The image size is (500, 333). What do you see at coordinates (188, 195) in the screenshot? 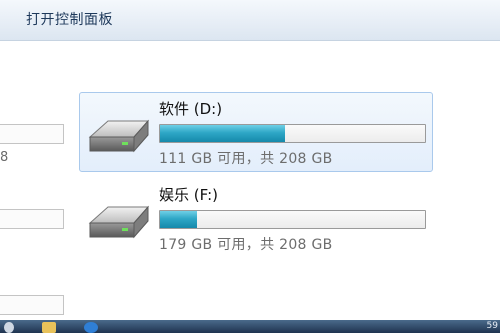
I see `drive-name: 娱乐 (F:)` at bounding box center [188, 195].